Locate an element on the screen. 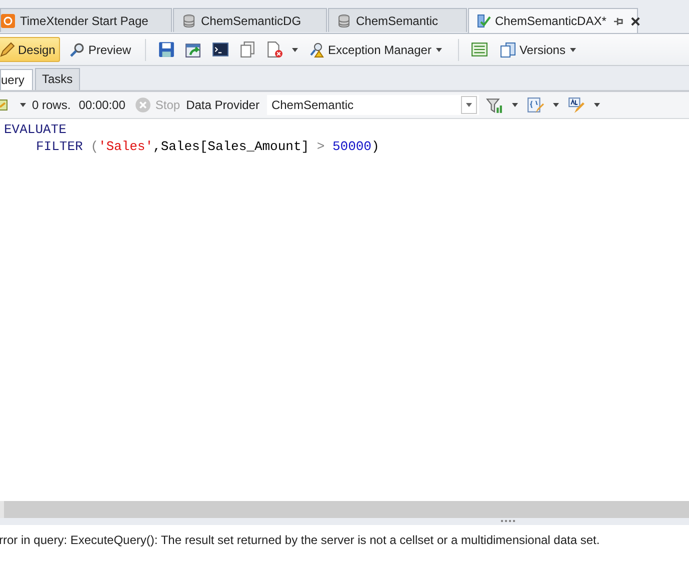 This screenshot has width=689, height=579. versions-button: Versions is located at coordinates (539, 49).